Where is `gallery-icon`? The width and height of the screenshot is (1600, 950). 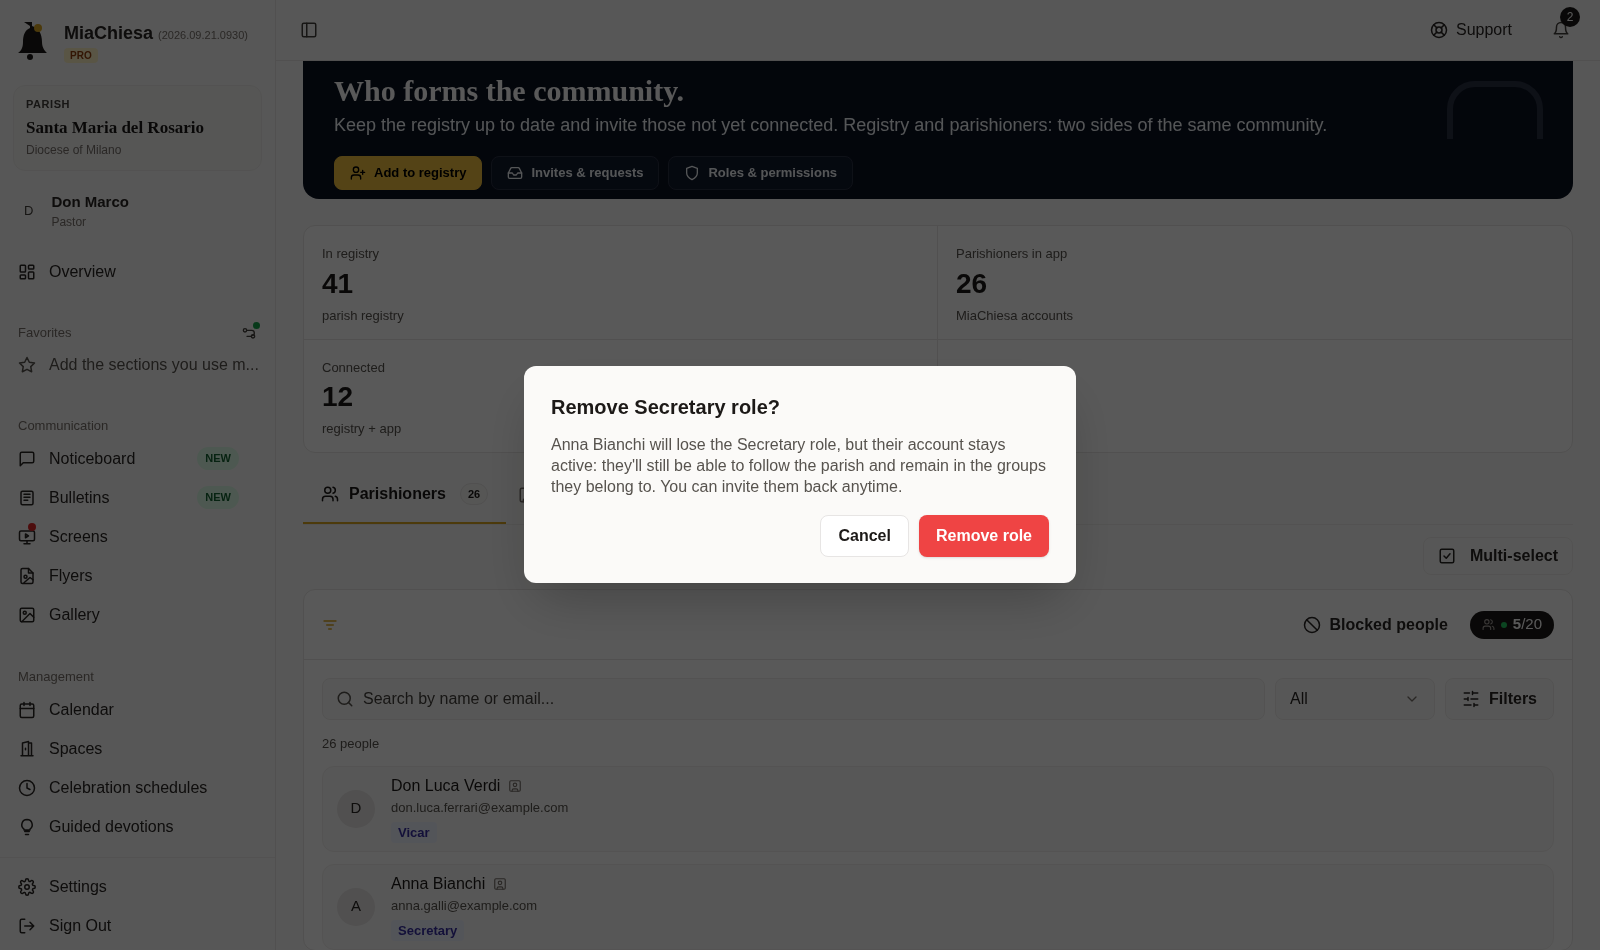
gallery-icon is located at coordinates (27, 614).